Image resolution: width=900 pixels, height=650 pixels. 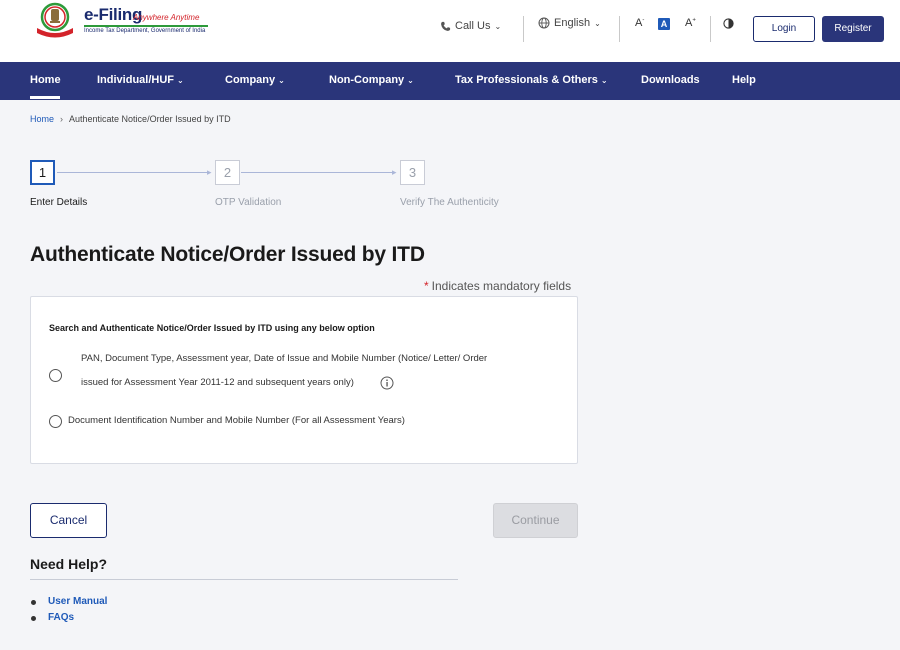 I want to click on language-dropdown: English ⌄, so click(x=569, y=23).